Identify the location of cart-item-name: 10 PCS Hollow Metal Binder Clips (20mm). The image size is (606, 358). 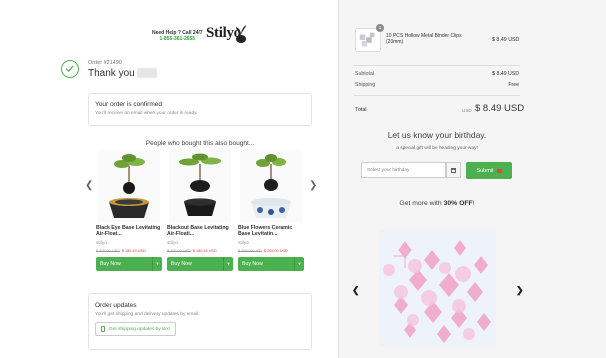
(424, 39).